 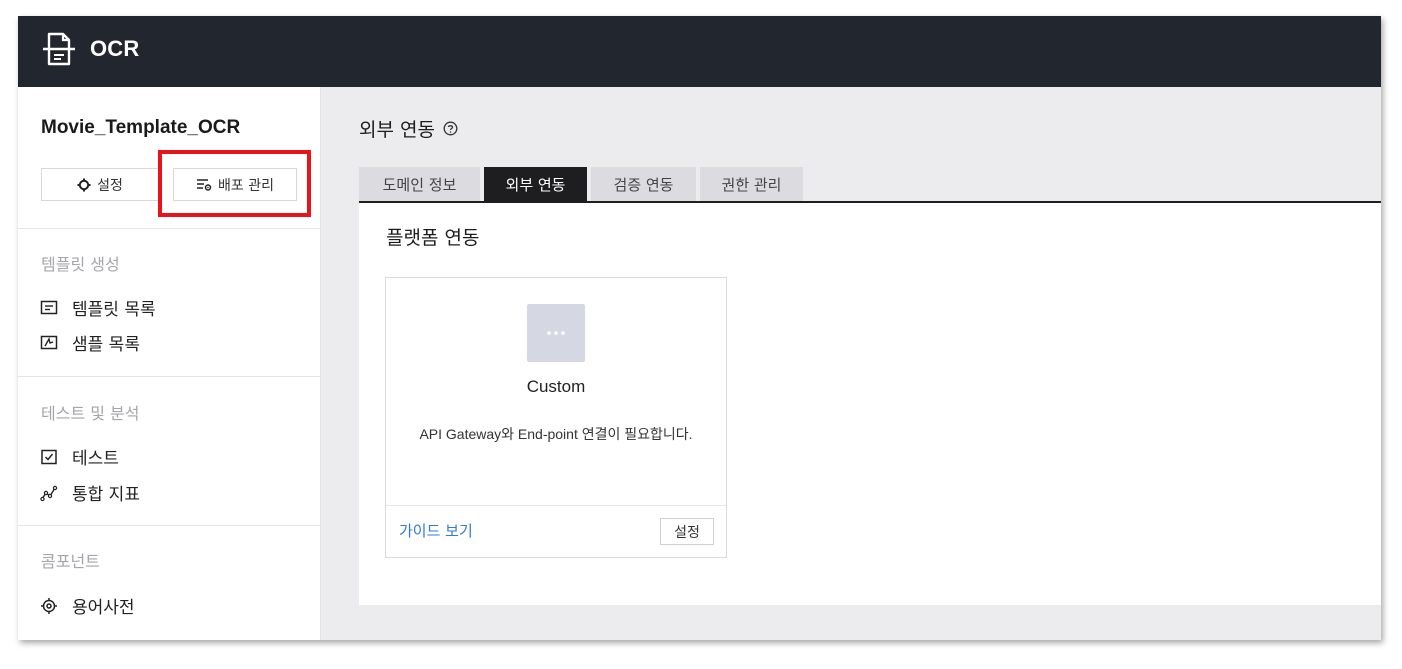 What do you see at coordinates (234, 183) in the screenshot?
I see `highlight-annotation` at bounding box center [234, 183].